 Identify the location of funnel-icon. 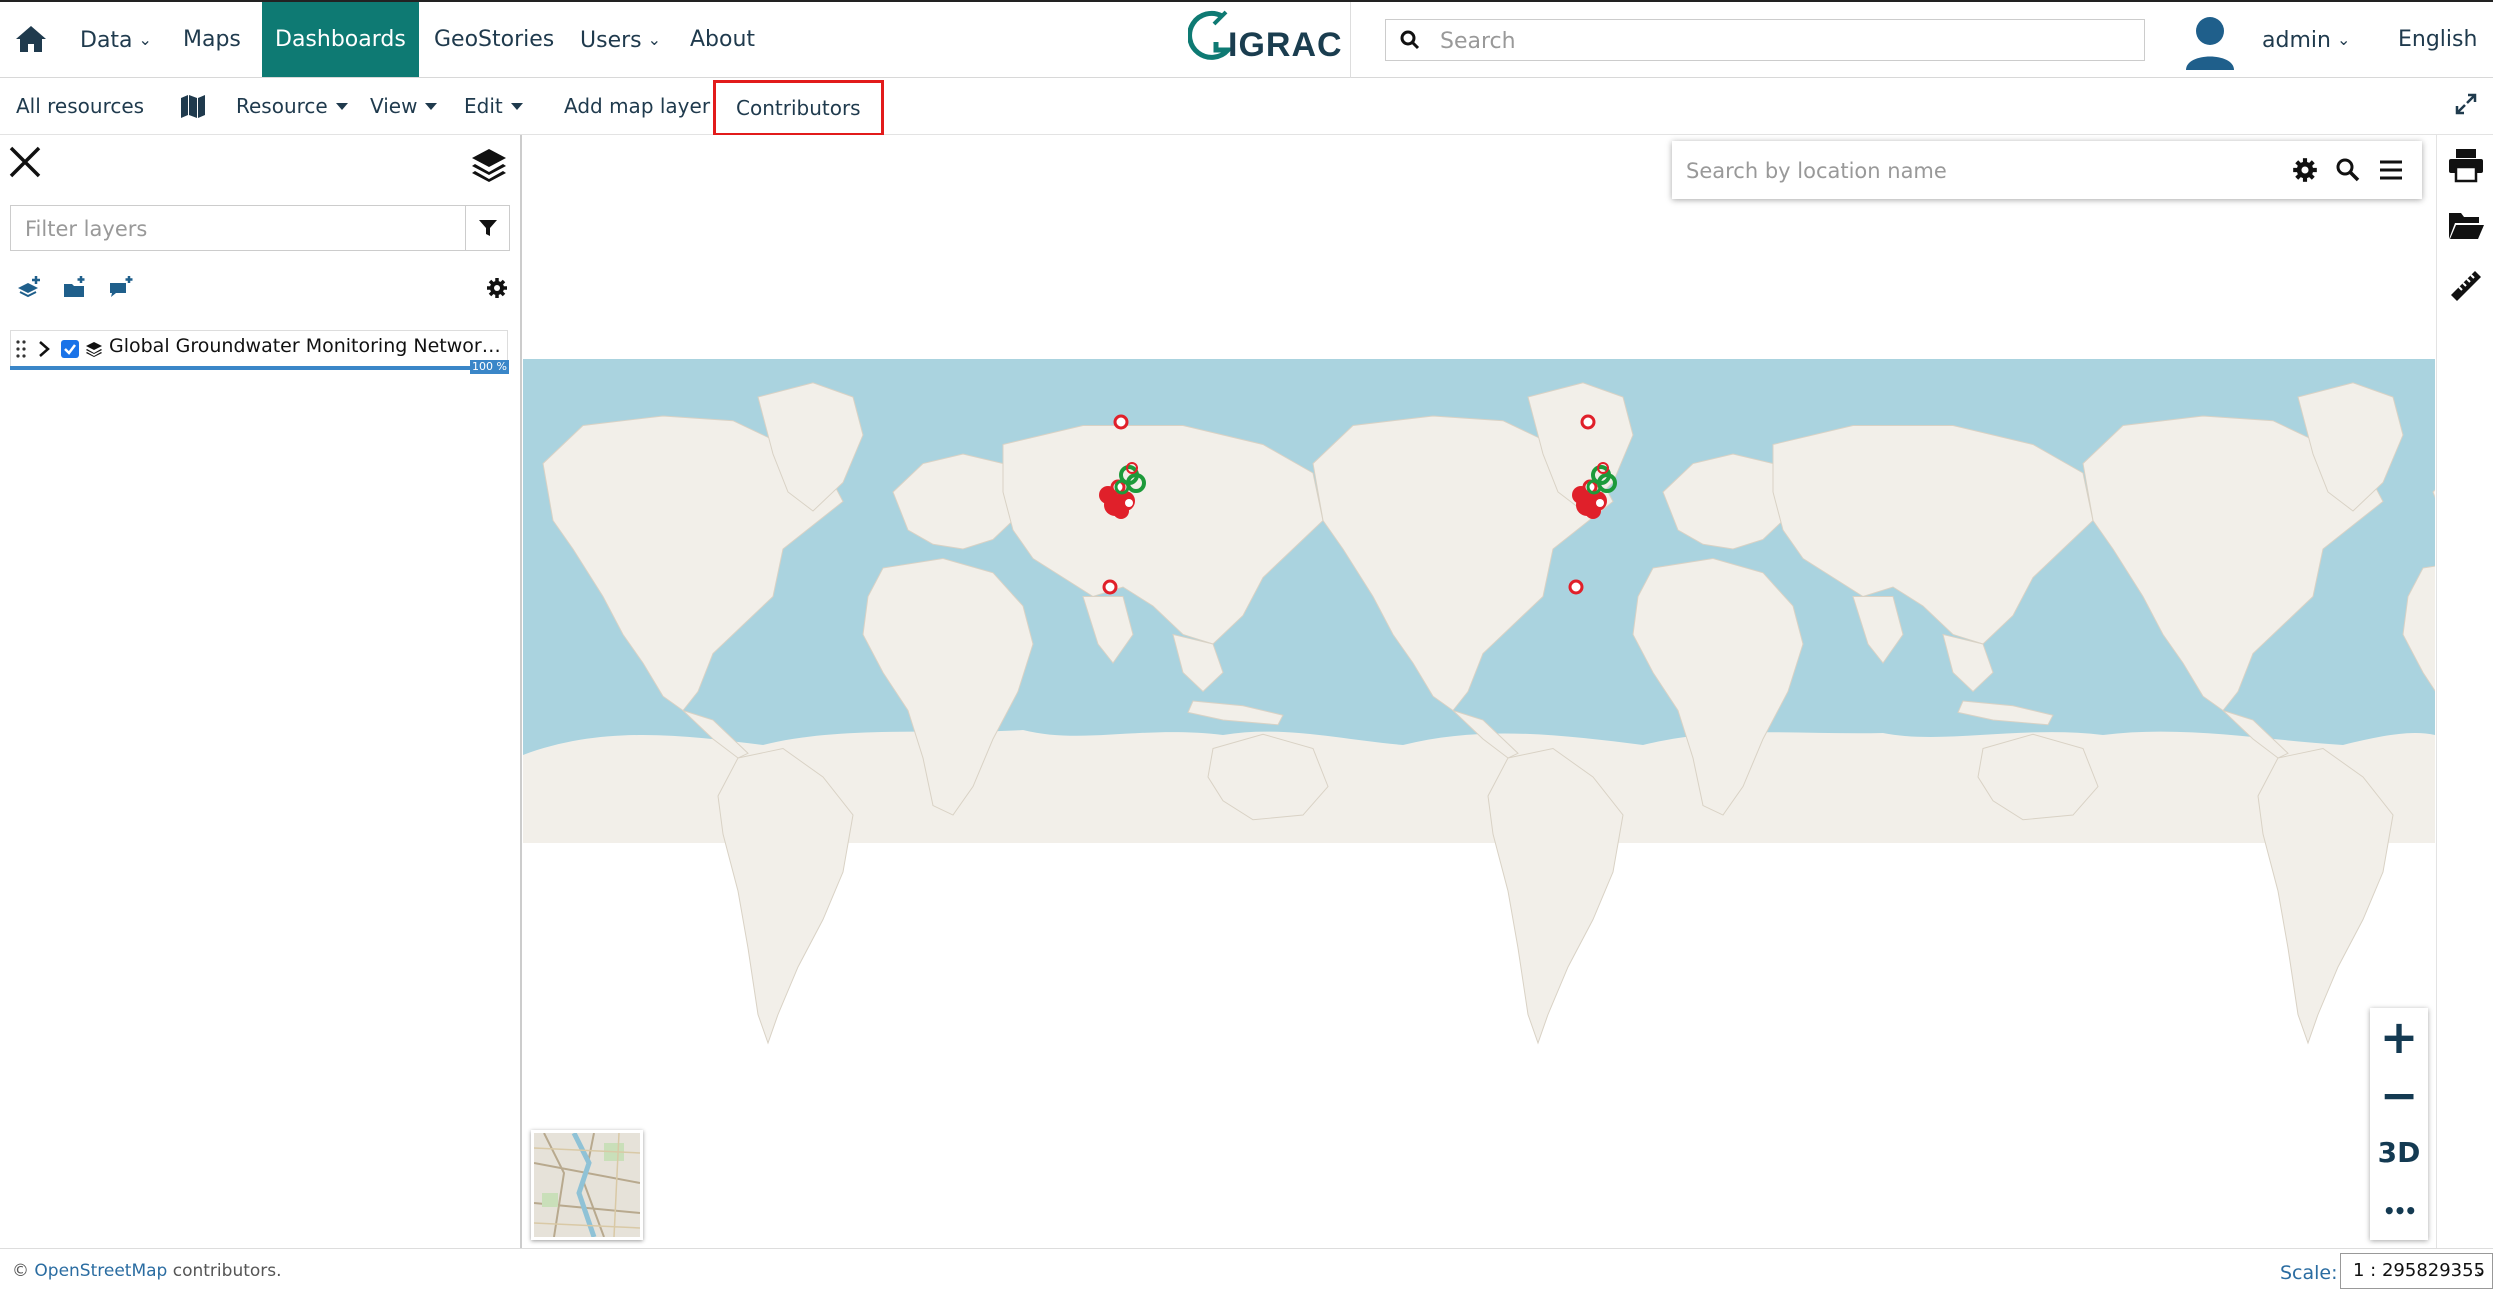
(488, 228).